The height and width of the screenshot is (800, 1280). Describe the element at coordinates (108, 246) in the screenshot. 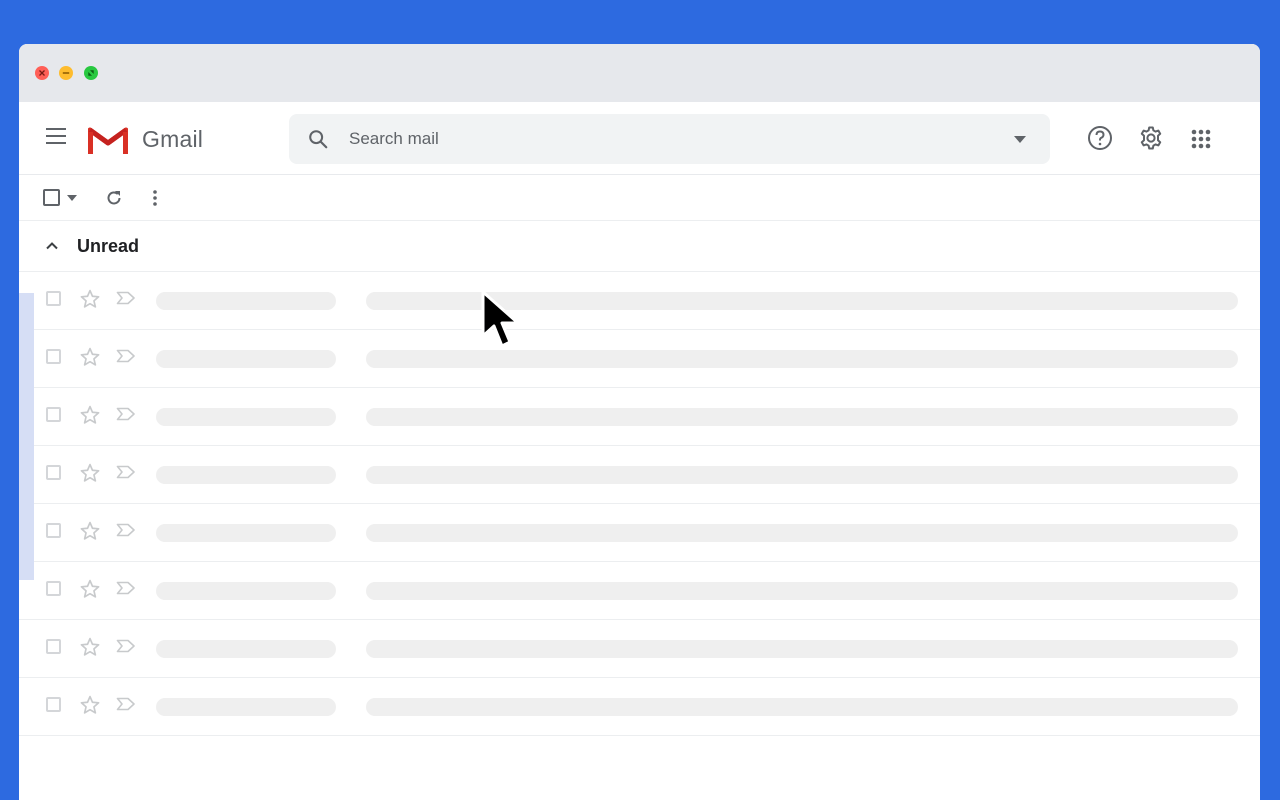

I see `section-title: Unread` at that location.